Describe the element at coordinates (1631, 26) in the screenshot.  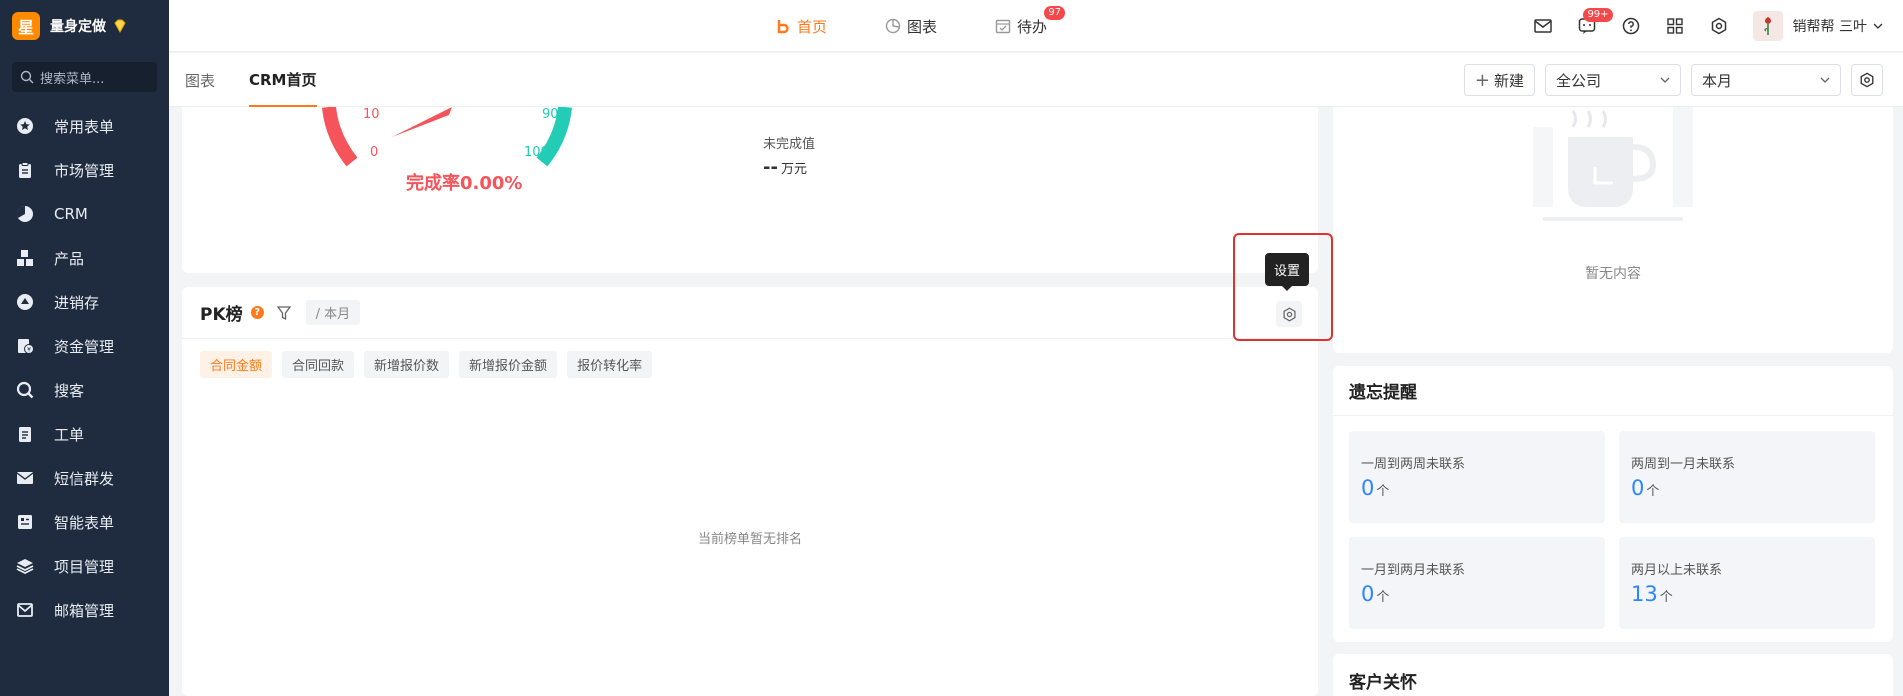
I see `help-icon` at that location.